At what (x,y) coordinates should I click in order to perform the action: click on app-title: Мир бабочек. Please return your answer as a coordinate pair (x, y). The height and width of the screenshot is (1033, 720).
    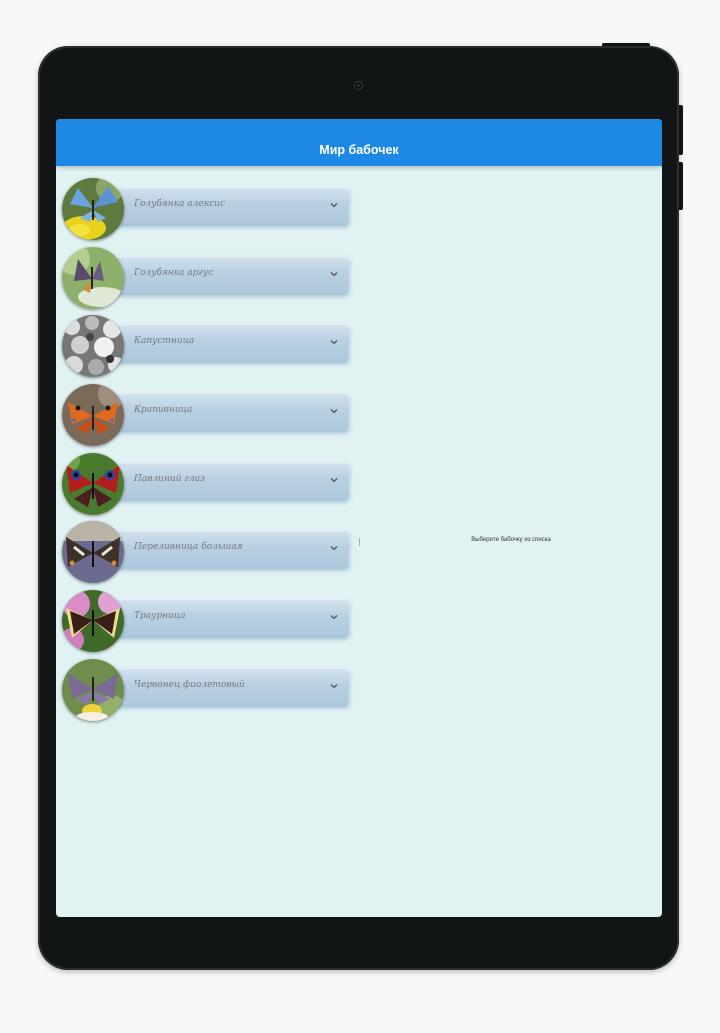
    Looking at the image, I should click on (359, 149).